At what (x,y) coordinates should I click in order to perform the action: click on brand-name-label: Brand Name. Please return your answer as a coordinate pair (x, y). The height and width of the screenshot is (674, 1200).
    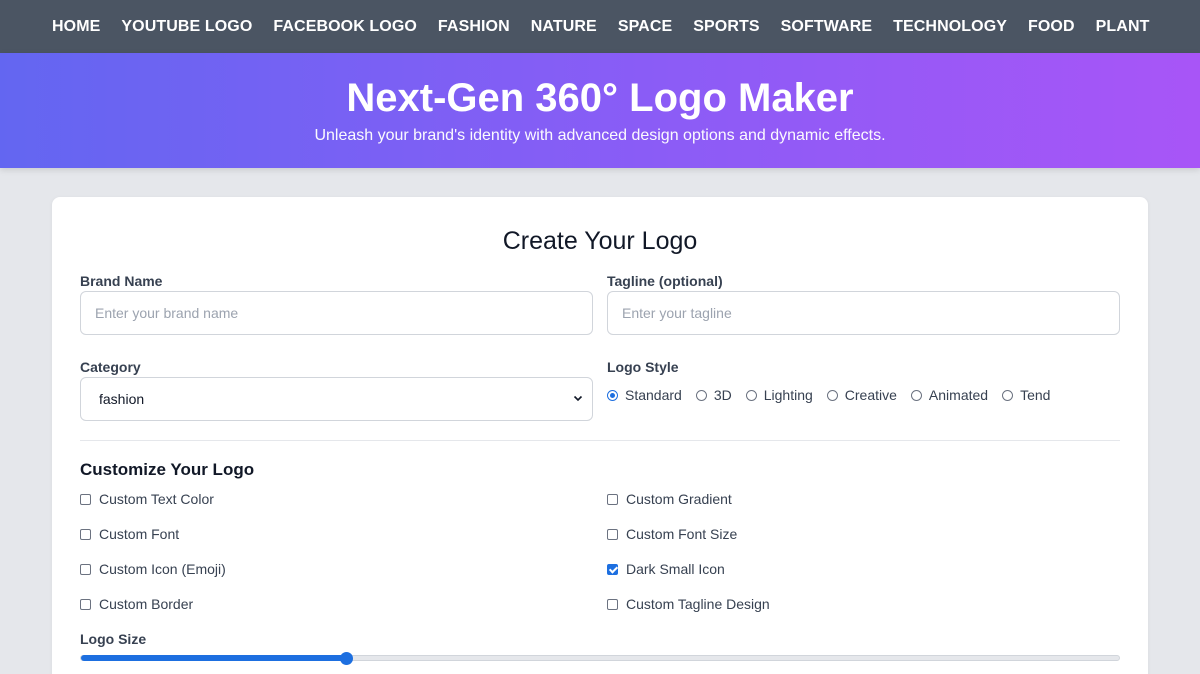
    Looking at the image, I should click on (121, 281).